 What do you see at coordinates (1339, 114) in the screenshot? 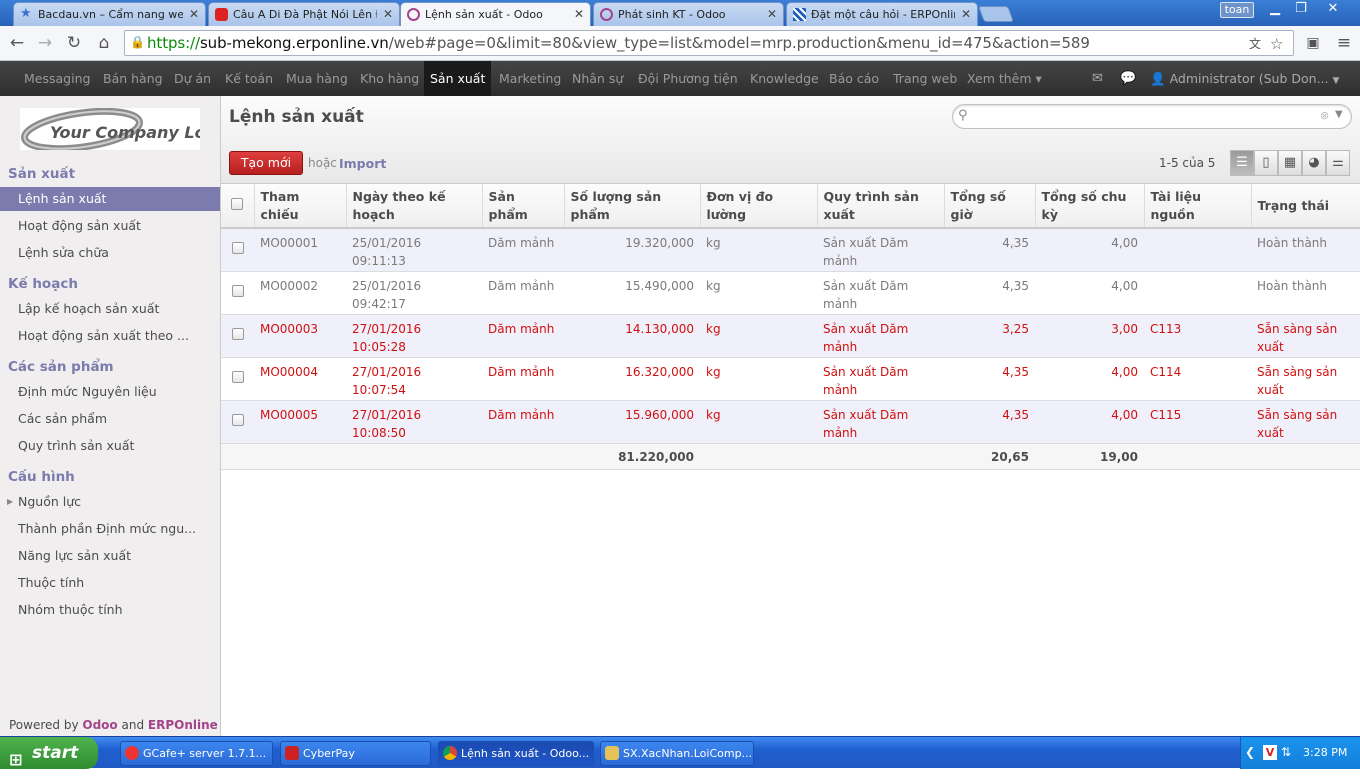
I see `chevron-down-icon: ▼` at bounding box center [1339, 114].